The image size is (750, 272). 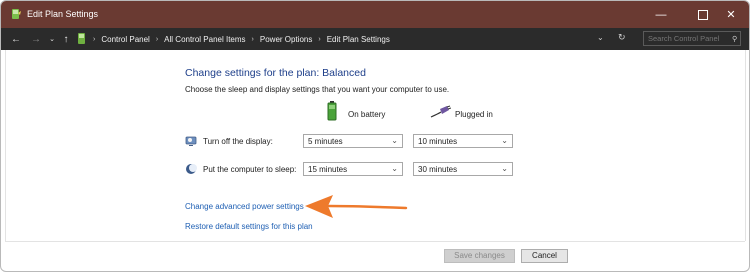 What do you see at coordinates (735, 39) in the screenshot?
I see `search-icon: ⚲` at bounding box center [735, 39].